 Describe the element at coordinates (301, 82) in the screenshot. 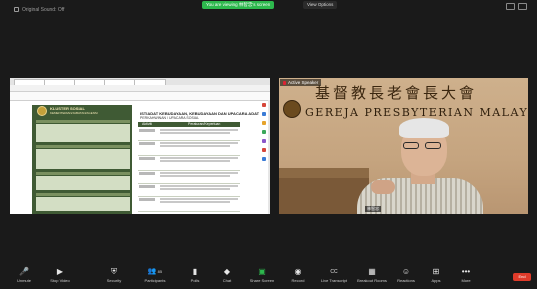

I see `speaker-label: Active Speaker` at that location.